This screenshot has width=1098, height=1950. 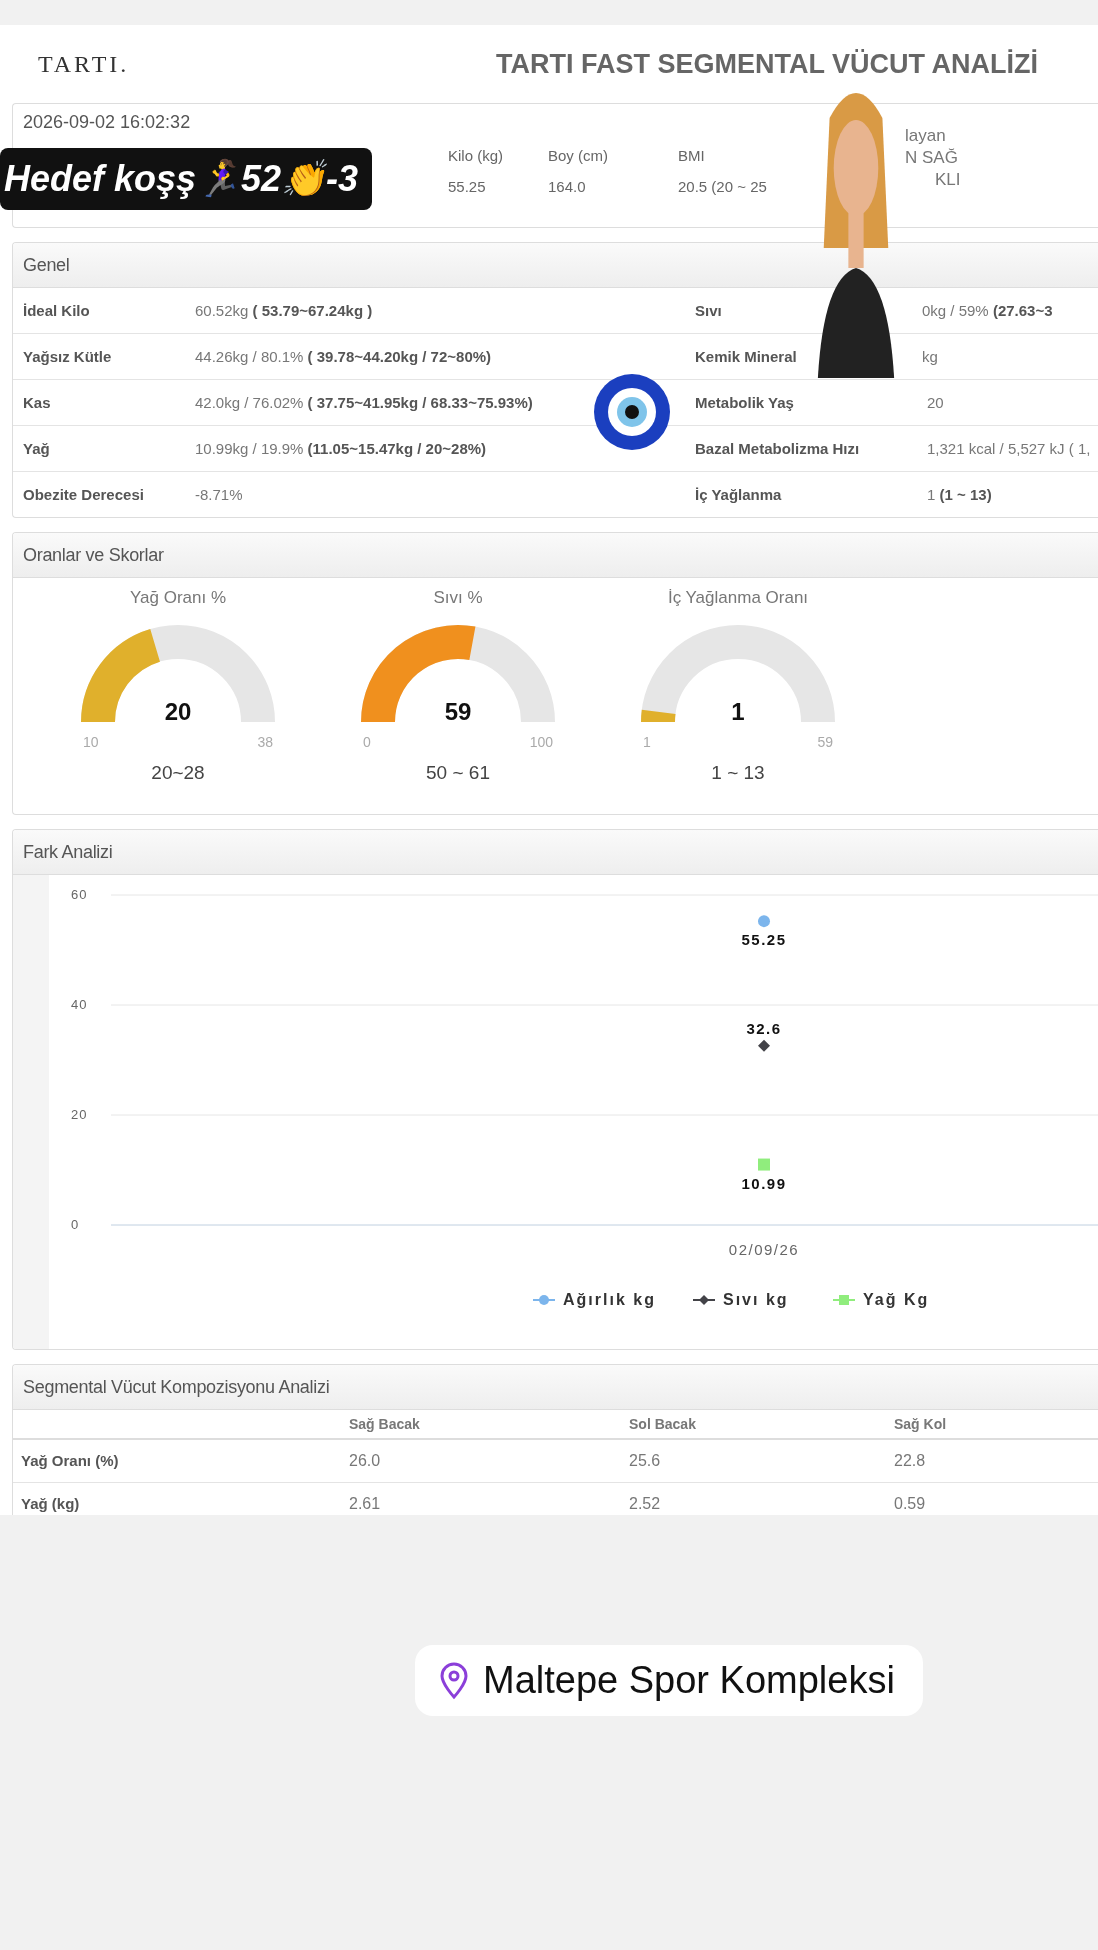 I want to click on y-tick-label: 20, so click(x=79, y=1114).